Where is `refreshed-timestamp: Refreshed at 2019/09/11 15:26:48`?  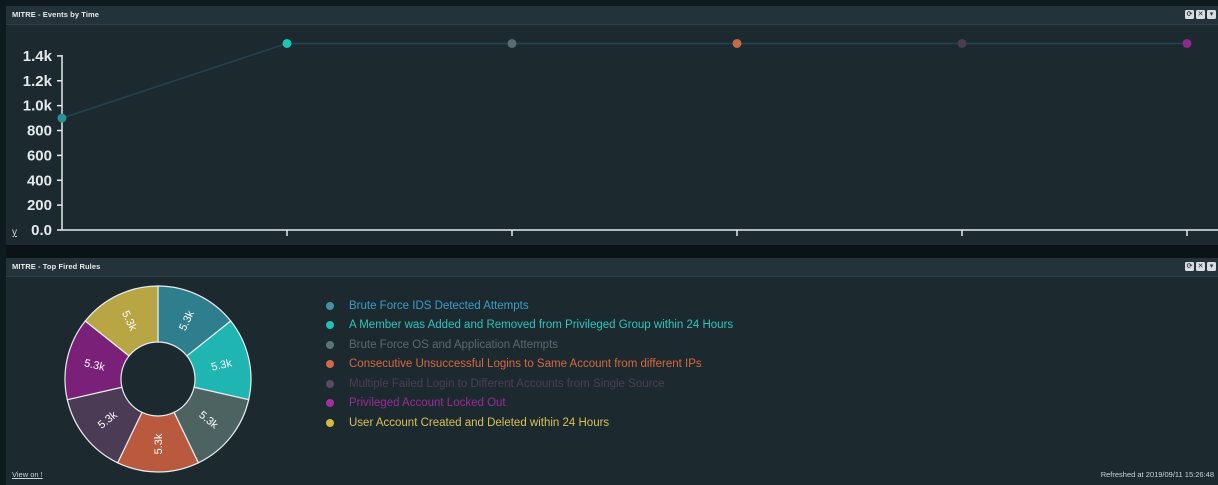
refreshed-timestamp: Refreshed at 2019/09/11 15:26:48 is located at coordinates (1157, 474).